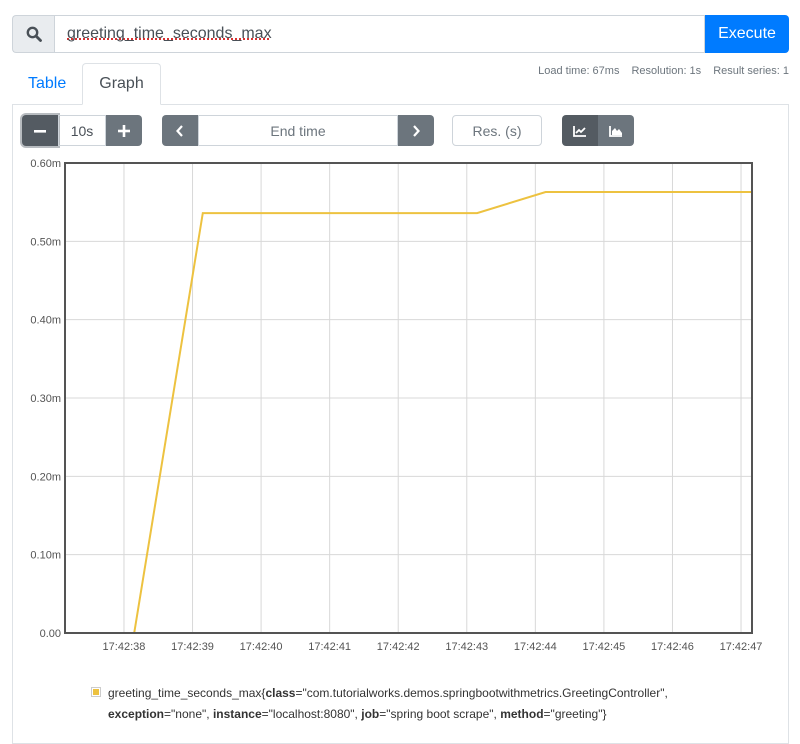 The height and width of the screenshot is (744, 800). What do you see at coordinates (45, 321) in the screenshot?
I see `y-tick-label: 0.40m` at bounding box center [45, 321].